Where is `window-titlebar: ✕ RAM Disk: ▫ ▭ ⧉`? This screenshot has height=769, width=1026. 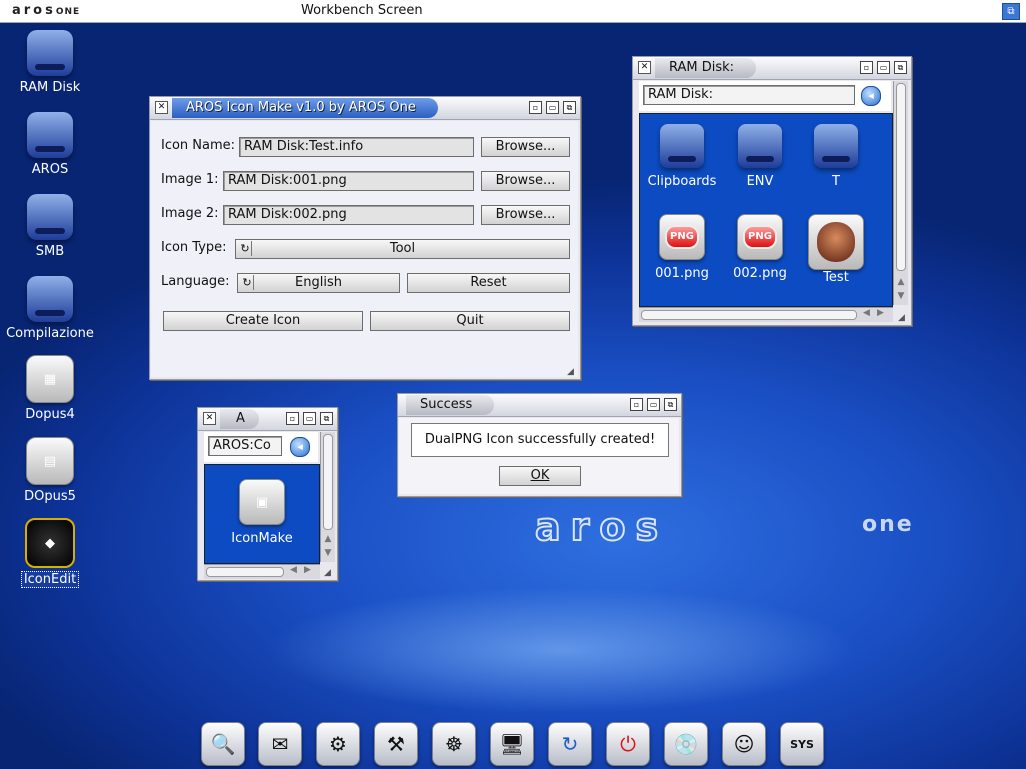
window-titlebar: ✕ RAM Disk: ▫ ▭ ⧉ is located at coordinates (772, 68).